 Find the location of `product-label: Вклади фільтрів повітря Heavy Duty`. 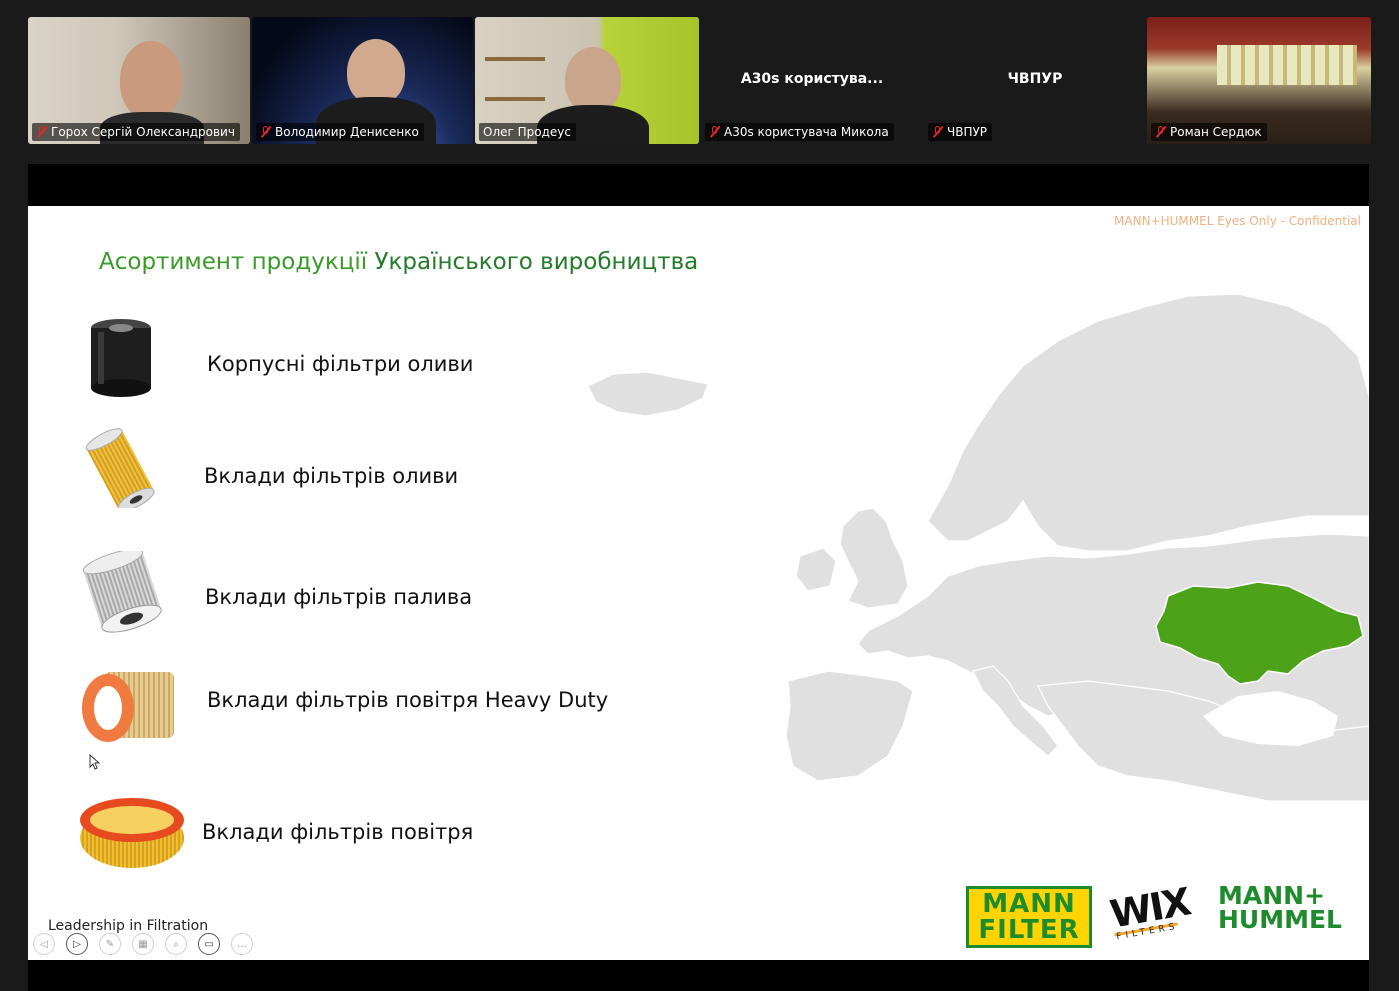

product-label: Вклади фільтрів повітря Heavy Duty is located at coordinates (408, 700).